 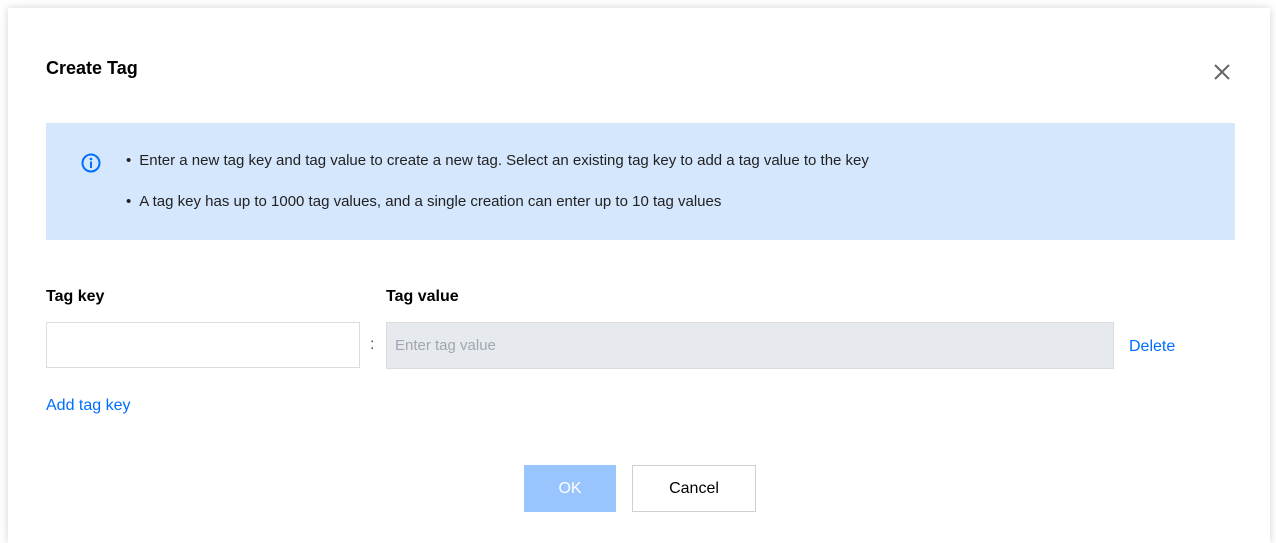 I want to click on add-tag-key-link: Add tag key, so click(x=88, y=406).